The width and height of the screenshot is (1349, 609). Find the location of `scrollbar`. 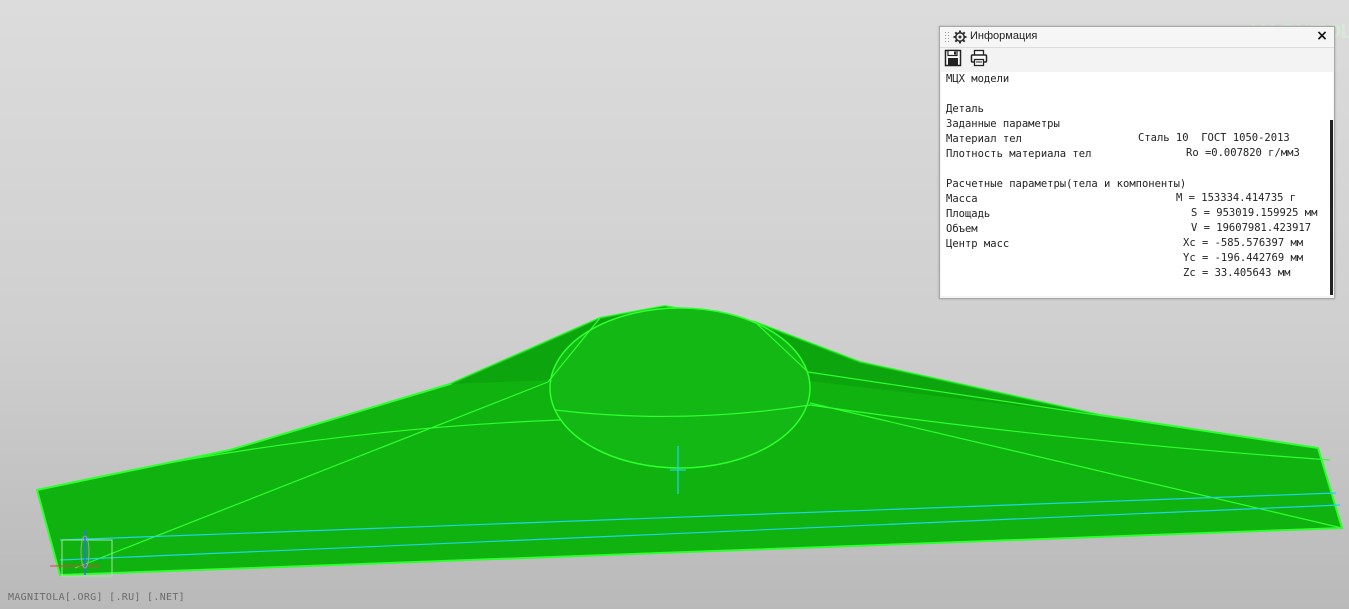

scrollbar is located at coordinates (1331, 207).